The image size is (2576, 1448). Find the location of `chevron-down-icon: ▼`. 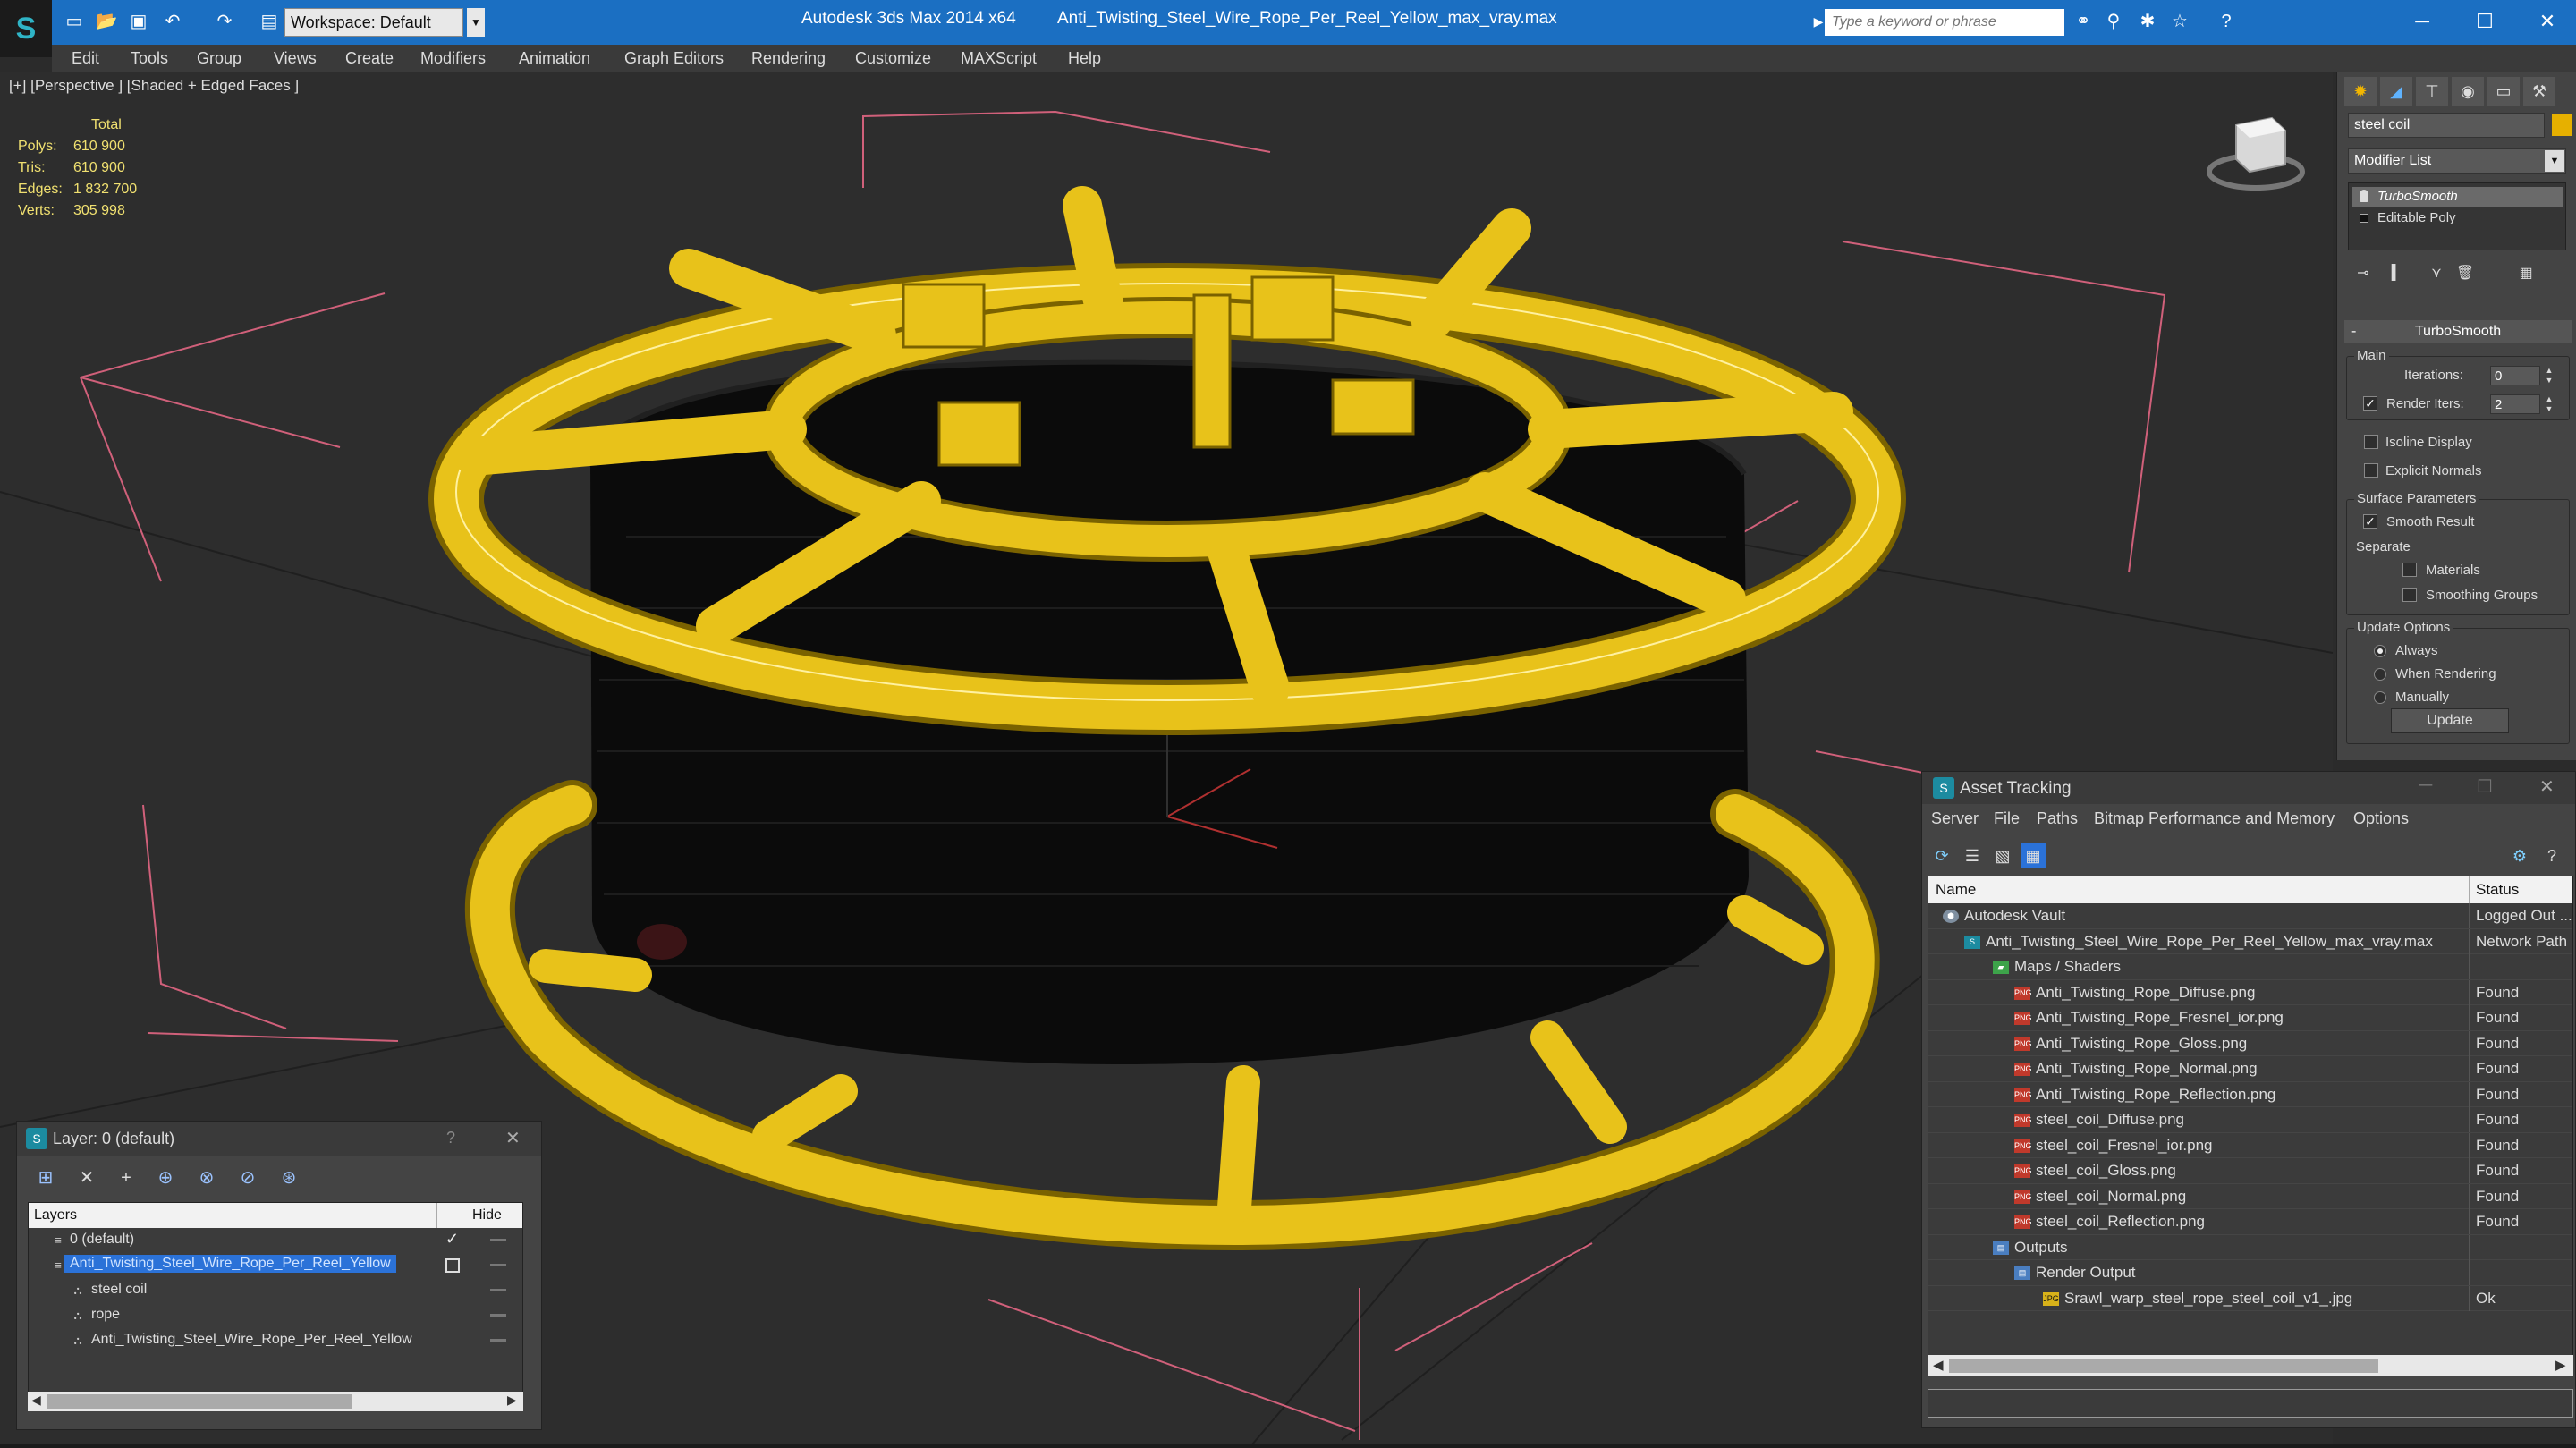

chevron-down-icon: ▼ is located at coordinates (476, 22).